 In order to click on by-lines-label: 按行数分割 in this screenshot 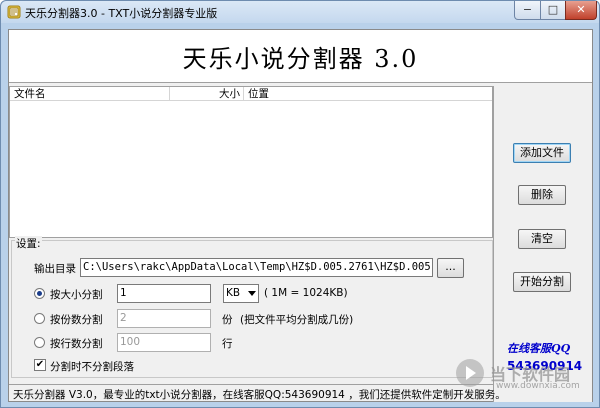, I will do `click(76, 343)`.